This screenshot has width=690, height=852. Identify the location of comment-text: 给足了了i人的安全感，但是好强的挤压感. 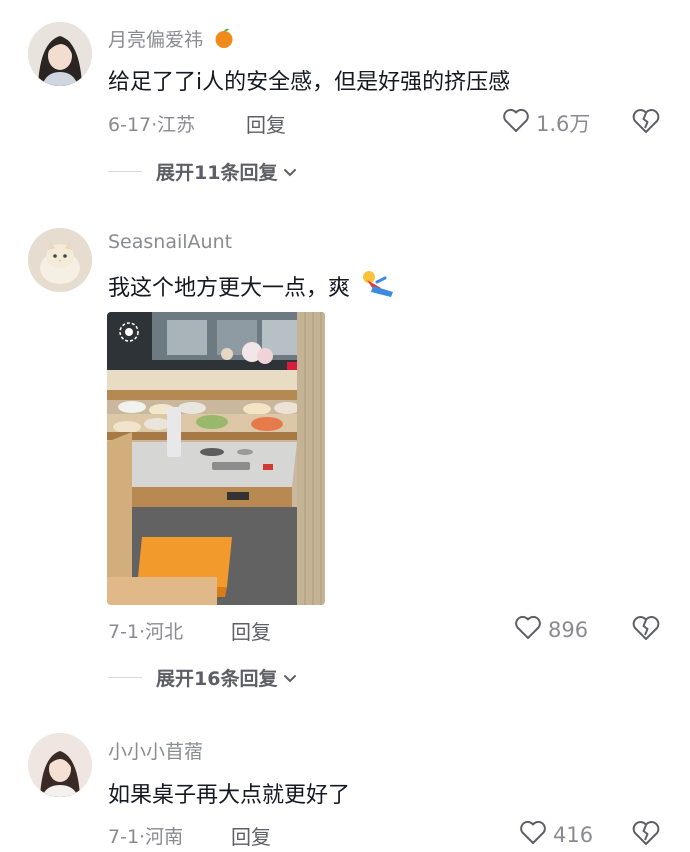
(309, 82).